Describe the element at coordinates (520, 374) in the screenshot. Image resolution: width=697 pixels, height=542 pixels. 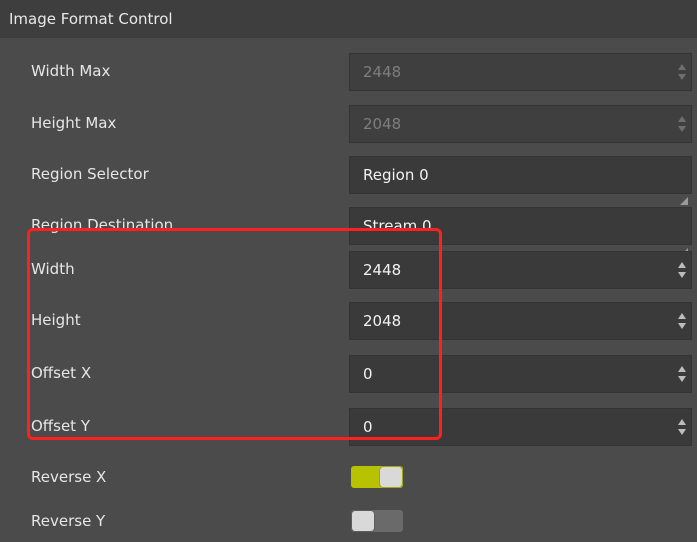
I see `offset-x-input: 0` at that location.